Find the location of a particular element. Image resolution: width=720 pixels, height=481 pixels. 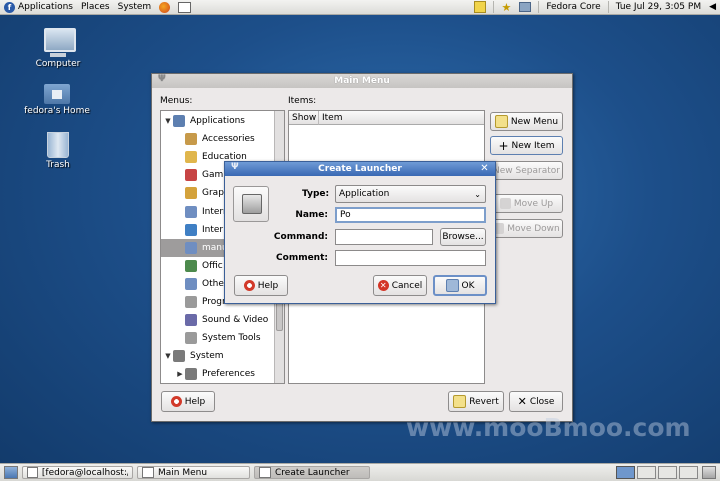

help-button: Help is located at coordinates (188, 401).